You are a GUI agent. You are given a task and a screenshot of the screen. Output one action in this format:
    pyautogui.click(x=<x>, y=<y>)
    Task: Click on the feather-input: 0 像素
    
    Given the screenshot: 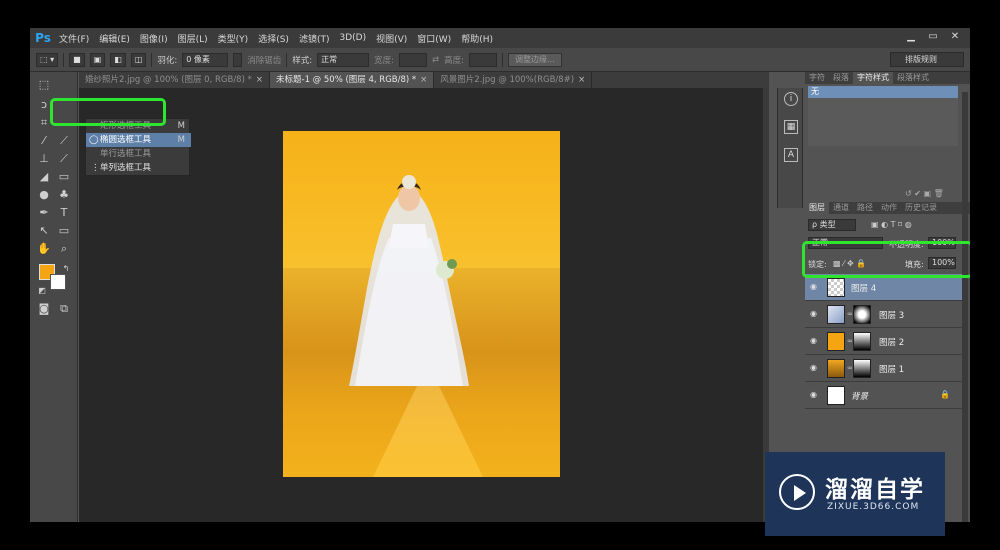 What is the action you would take?
    pyautogui.click(x=205, y=59)
    